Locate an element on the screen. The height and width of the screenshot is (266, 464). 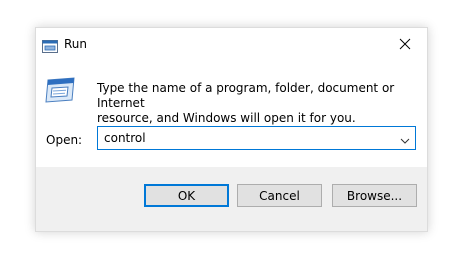
open-label: Open: is located at coordinates (64, 140).